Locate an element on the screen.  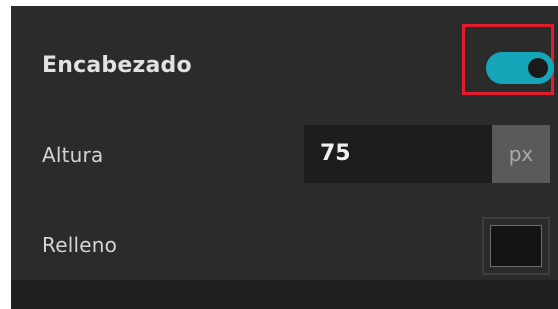
bottom-divider is located at coordinates (284, 294).